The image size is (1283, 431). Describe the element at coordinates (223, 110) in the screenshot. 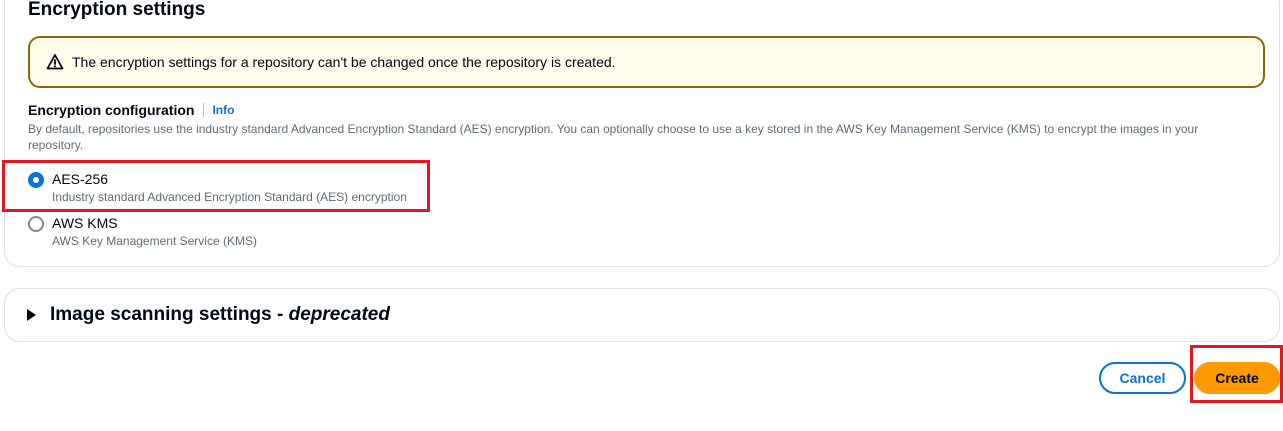

I see `info-link: Info` at that location.